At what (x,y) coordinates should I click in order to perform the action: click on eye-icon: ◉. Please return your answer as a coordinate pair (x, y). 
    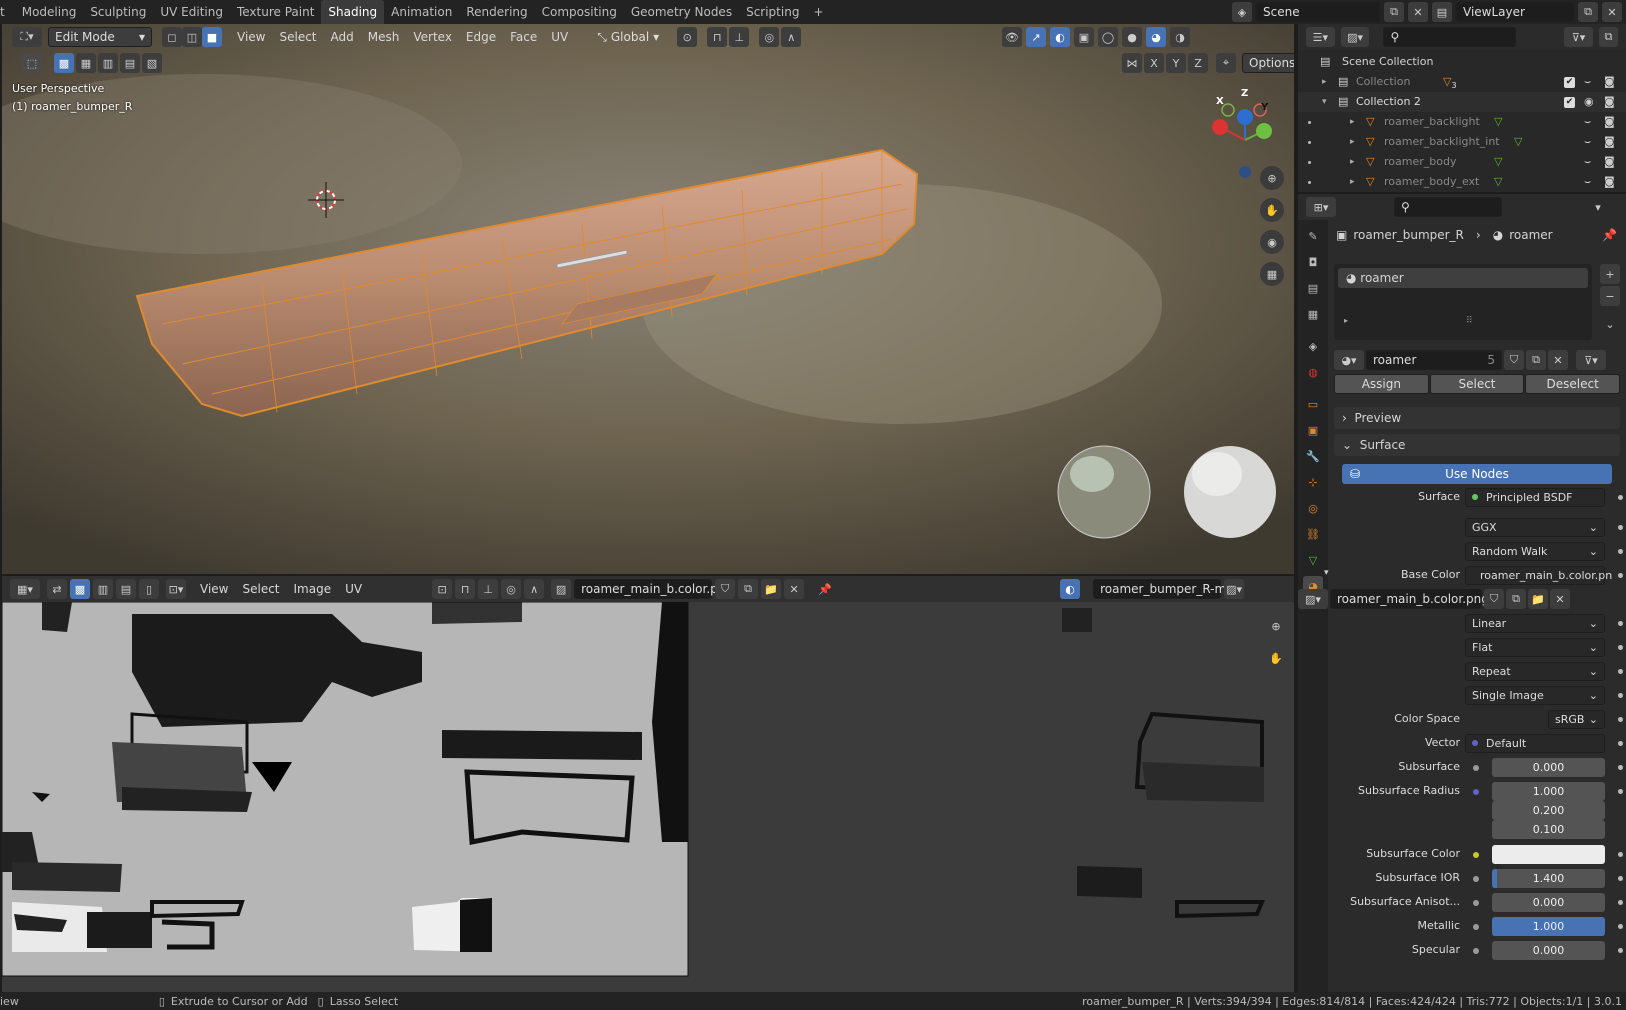
    Looking at the image, I should click on (1589, 102).